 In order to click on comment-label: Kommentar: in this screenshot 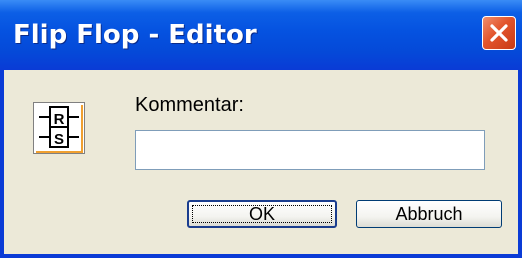, I will do `click(189, 105)`.